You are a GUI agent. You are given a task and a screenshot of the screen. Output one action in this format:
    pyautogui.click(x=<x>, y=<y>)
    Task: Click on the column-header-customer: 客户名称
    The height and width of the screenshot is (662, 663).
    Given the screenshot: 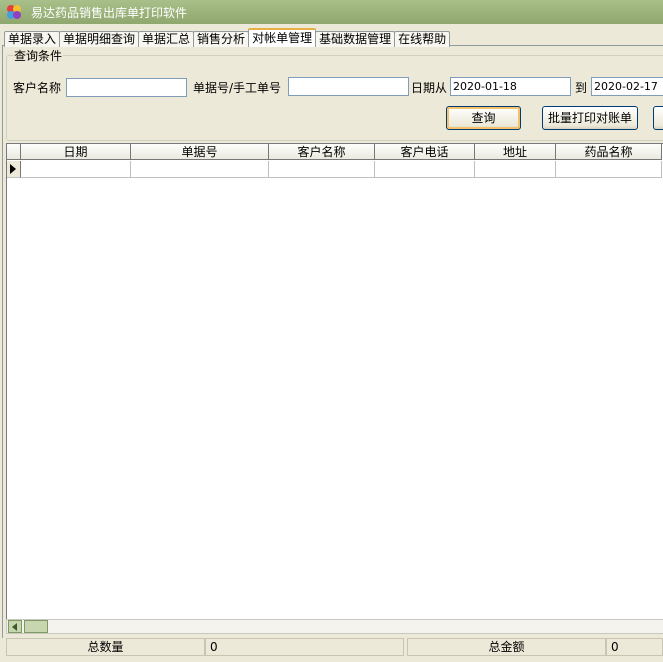 What is the action you would take?
    pyautogui.click(x=322, y=152)
    